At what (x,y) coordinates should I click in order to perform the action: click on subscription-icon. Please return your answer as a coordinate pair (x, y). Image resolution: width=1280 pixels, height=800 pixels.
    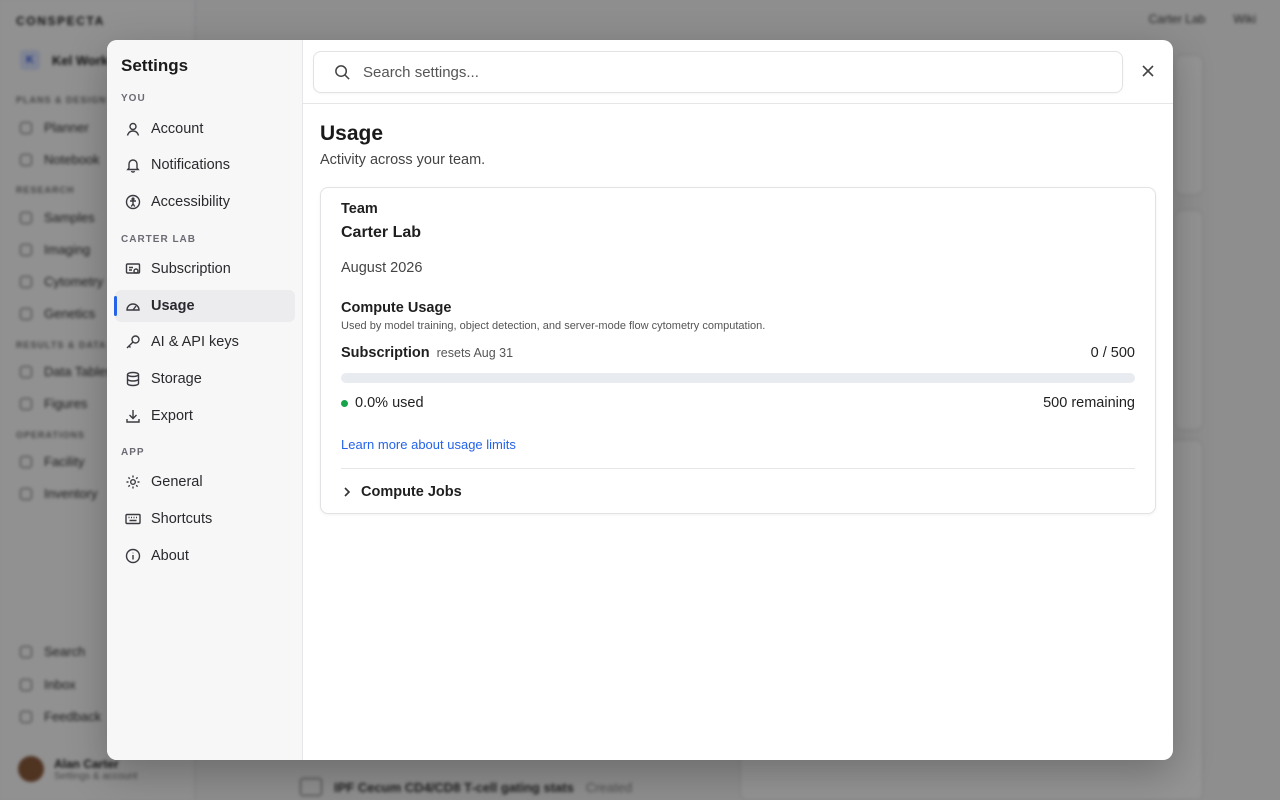
    Looking at the image, I should click on (133, 269).